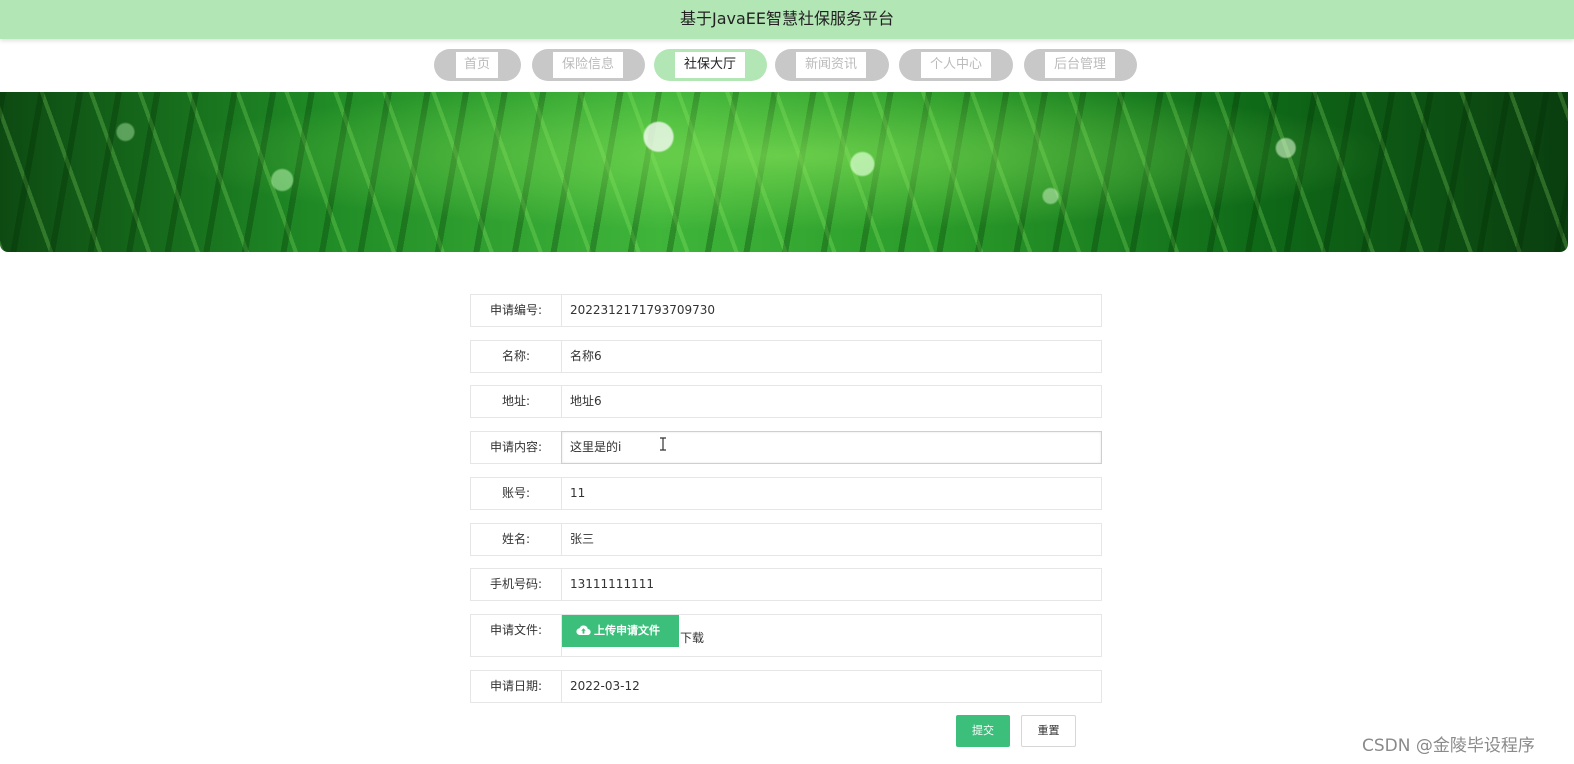  What do you see at coordinates (831, 686) in the screenshot?
I see `application-date-input: 2022-03-12` at bounding box center [831, 686].